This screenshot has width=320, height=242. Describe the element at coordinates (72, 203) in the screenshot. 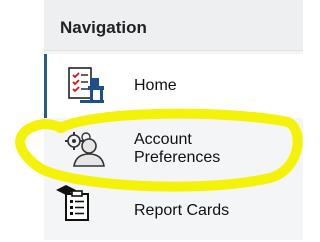

I see `graduation-report-icon` at that location.